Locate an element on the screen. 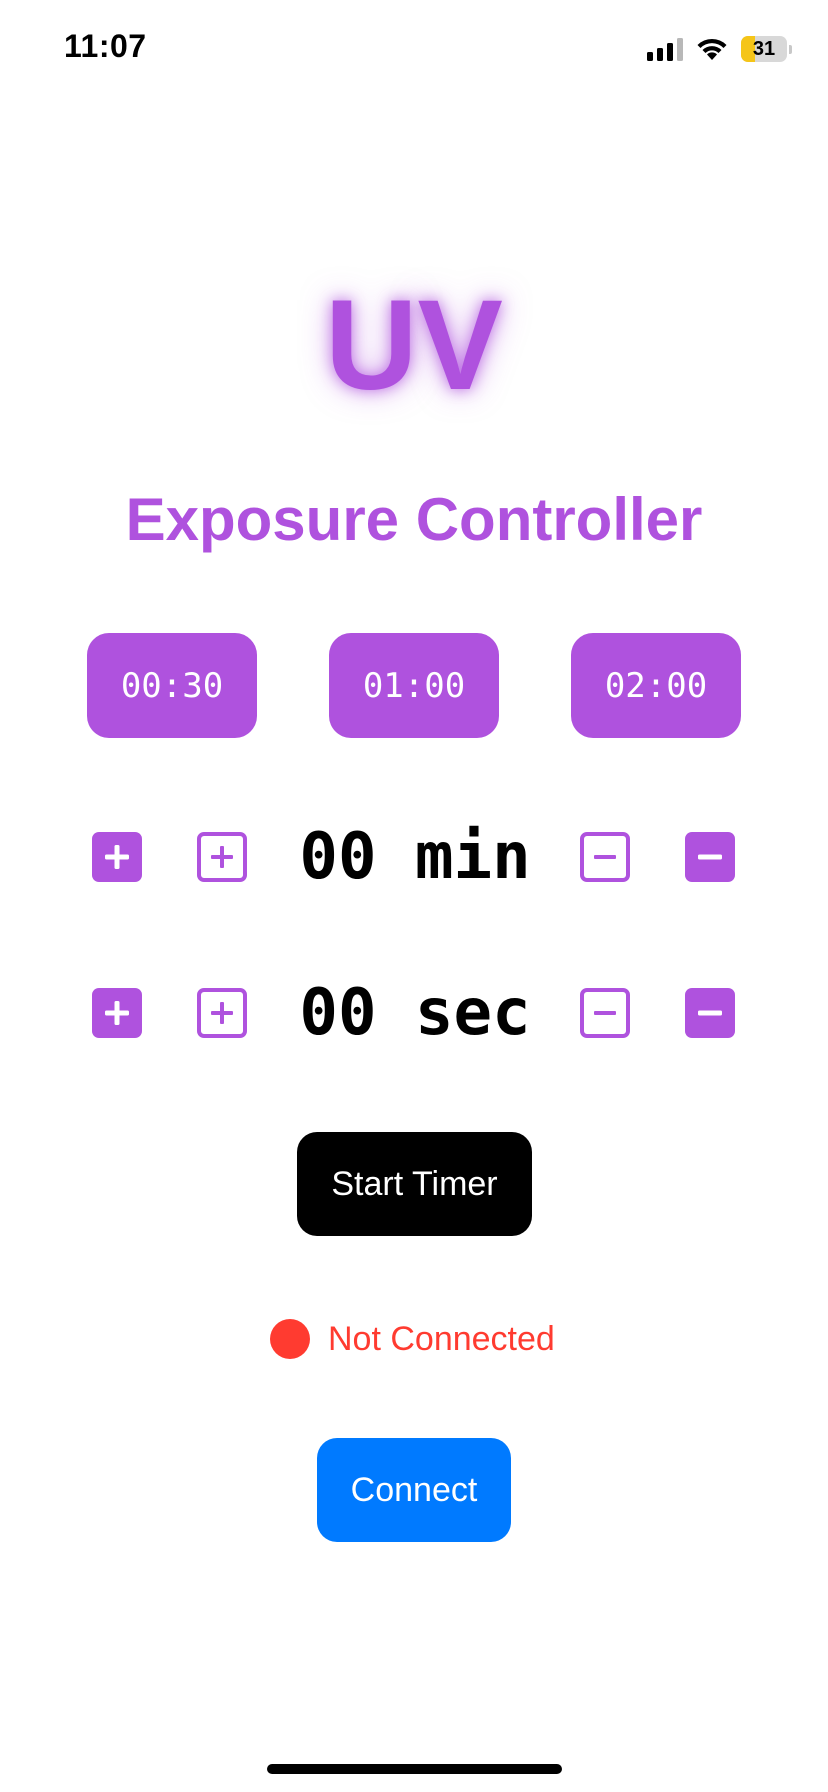  seconds-increase-large-button is located at coordinates (117, 1013).